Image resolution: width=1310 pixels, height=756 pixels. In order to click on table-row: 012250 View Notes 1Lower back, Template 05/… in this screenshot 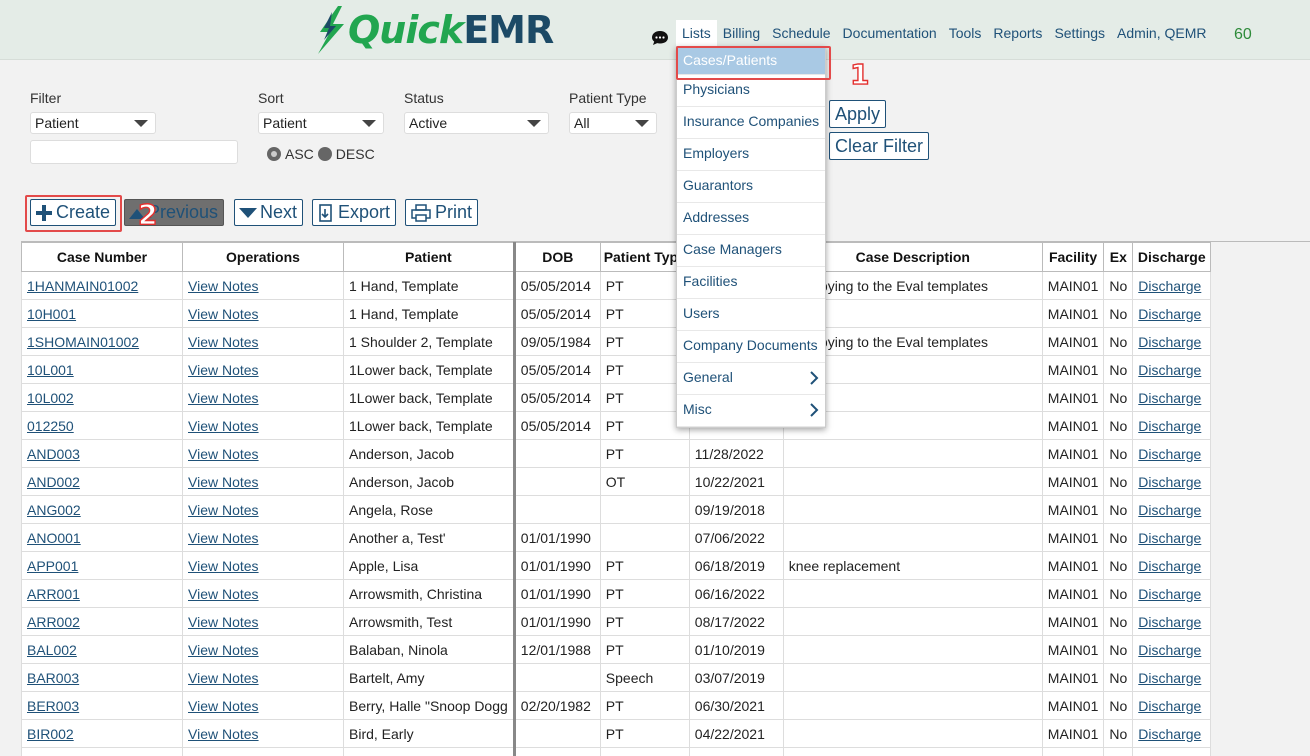, I will do `click(616, 425)`.